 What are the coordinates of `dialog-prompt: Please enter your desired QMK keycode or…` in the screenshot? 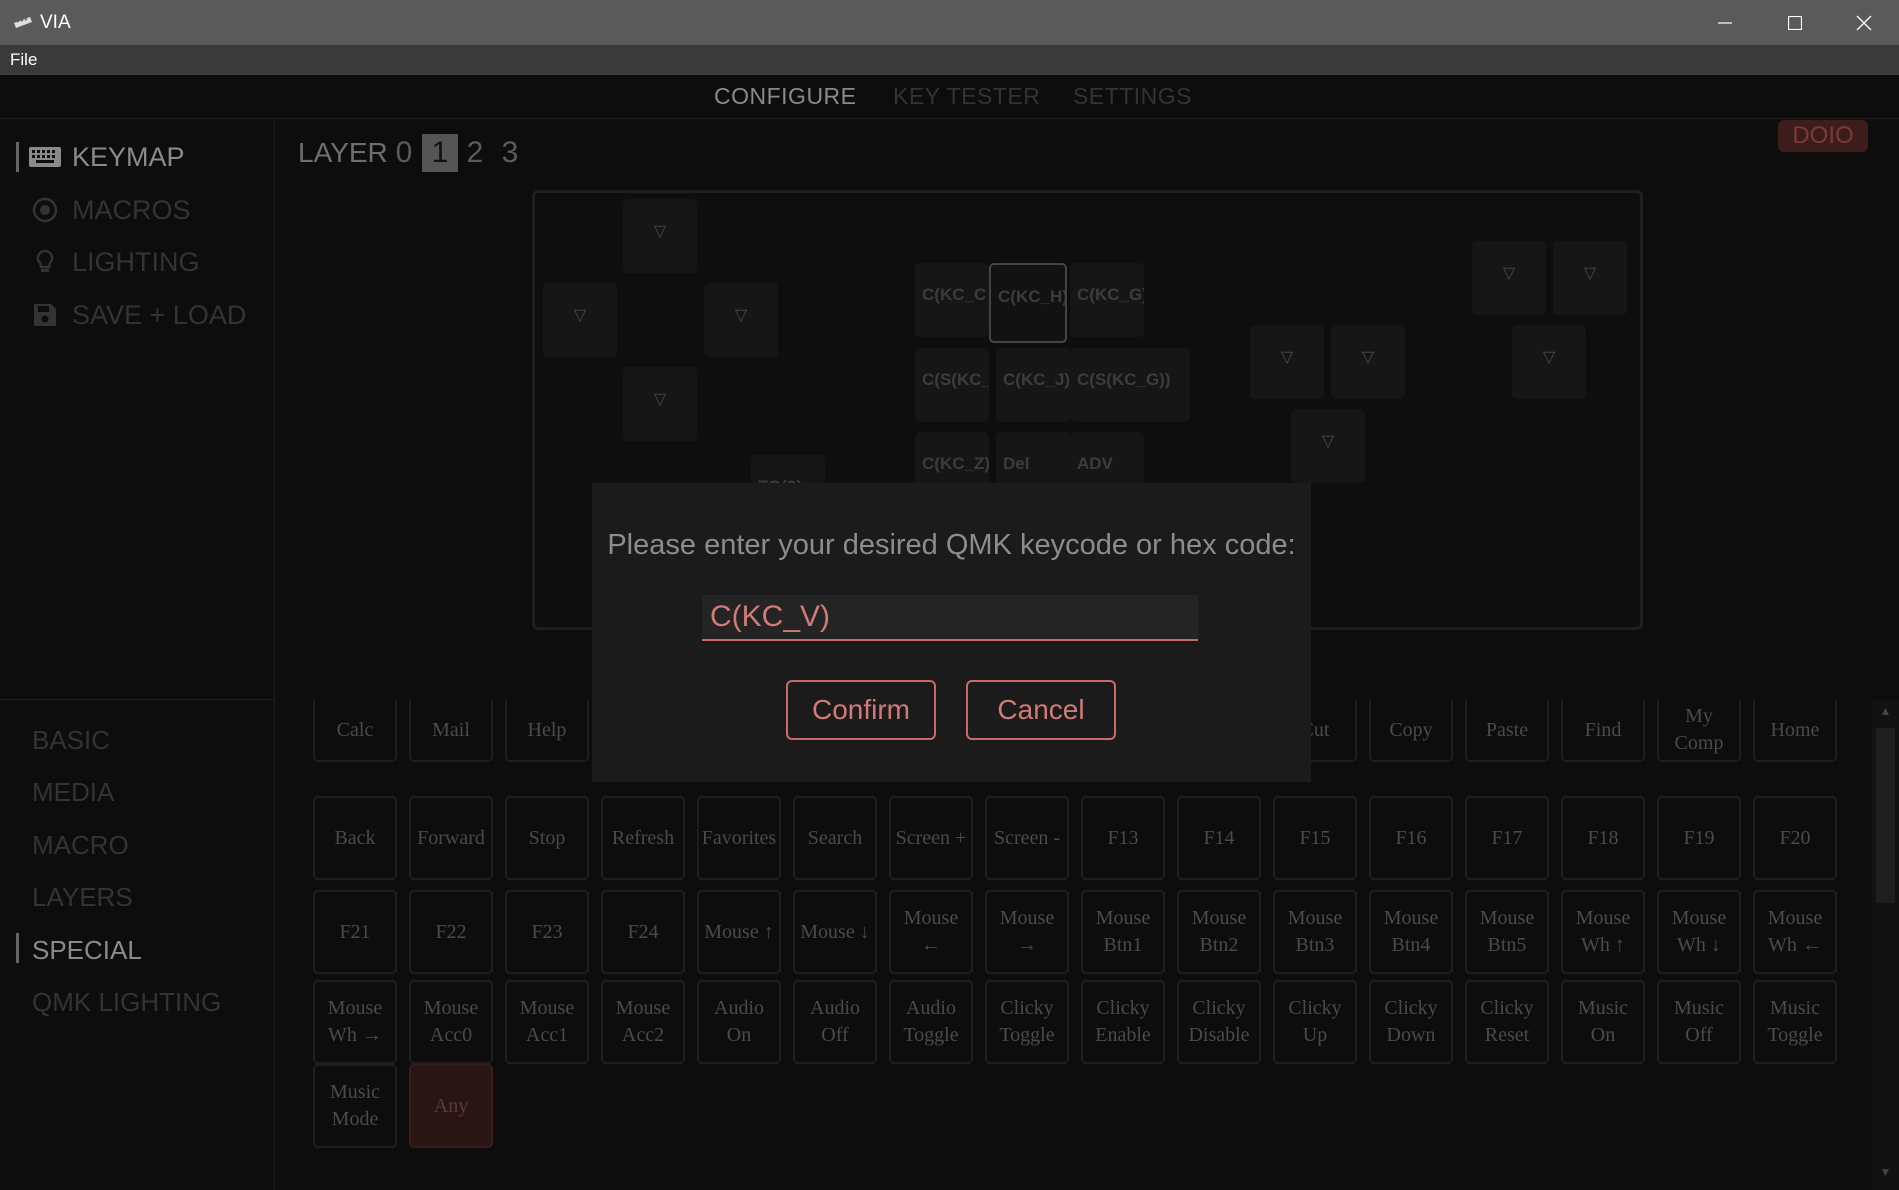 It's located at (951, 545).